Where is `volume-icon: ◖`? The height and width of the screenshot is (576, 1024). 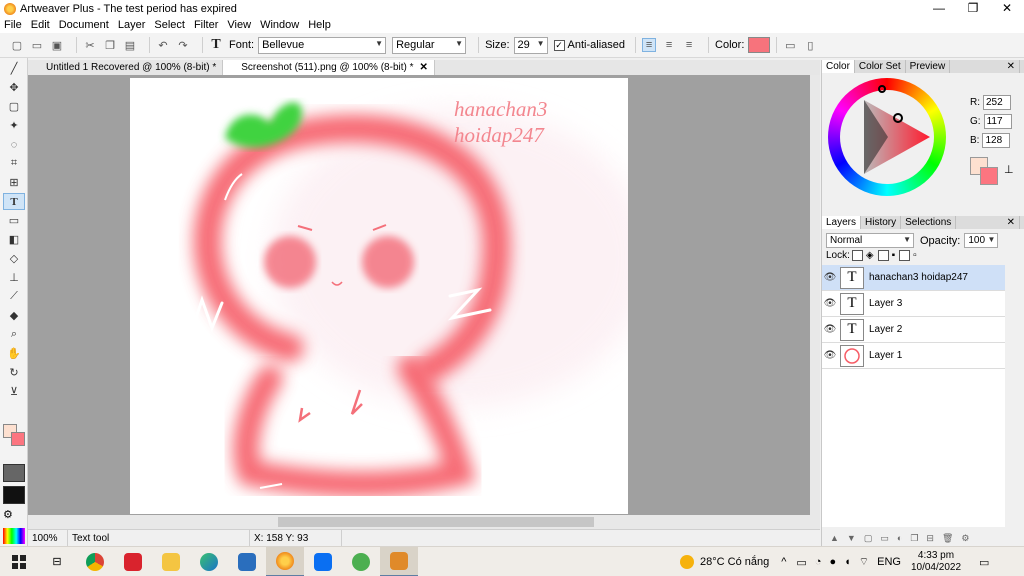
volume-icon: ◖ is located at coordinates (847, 562).